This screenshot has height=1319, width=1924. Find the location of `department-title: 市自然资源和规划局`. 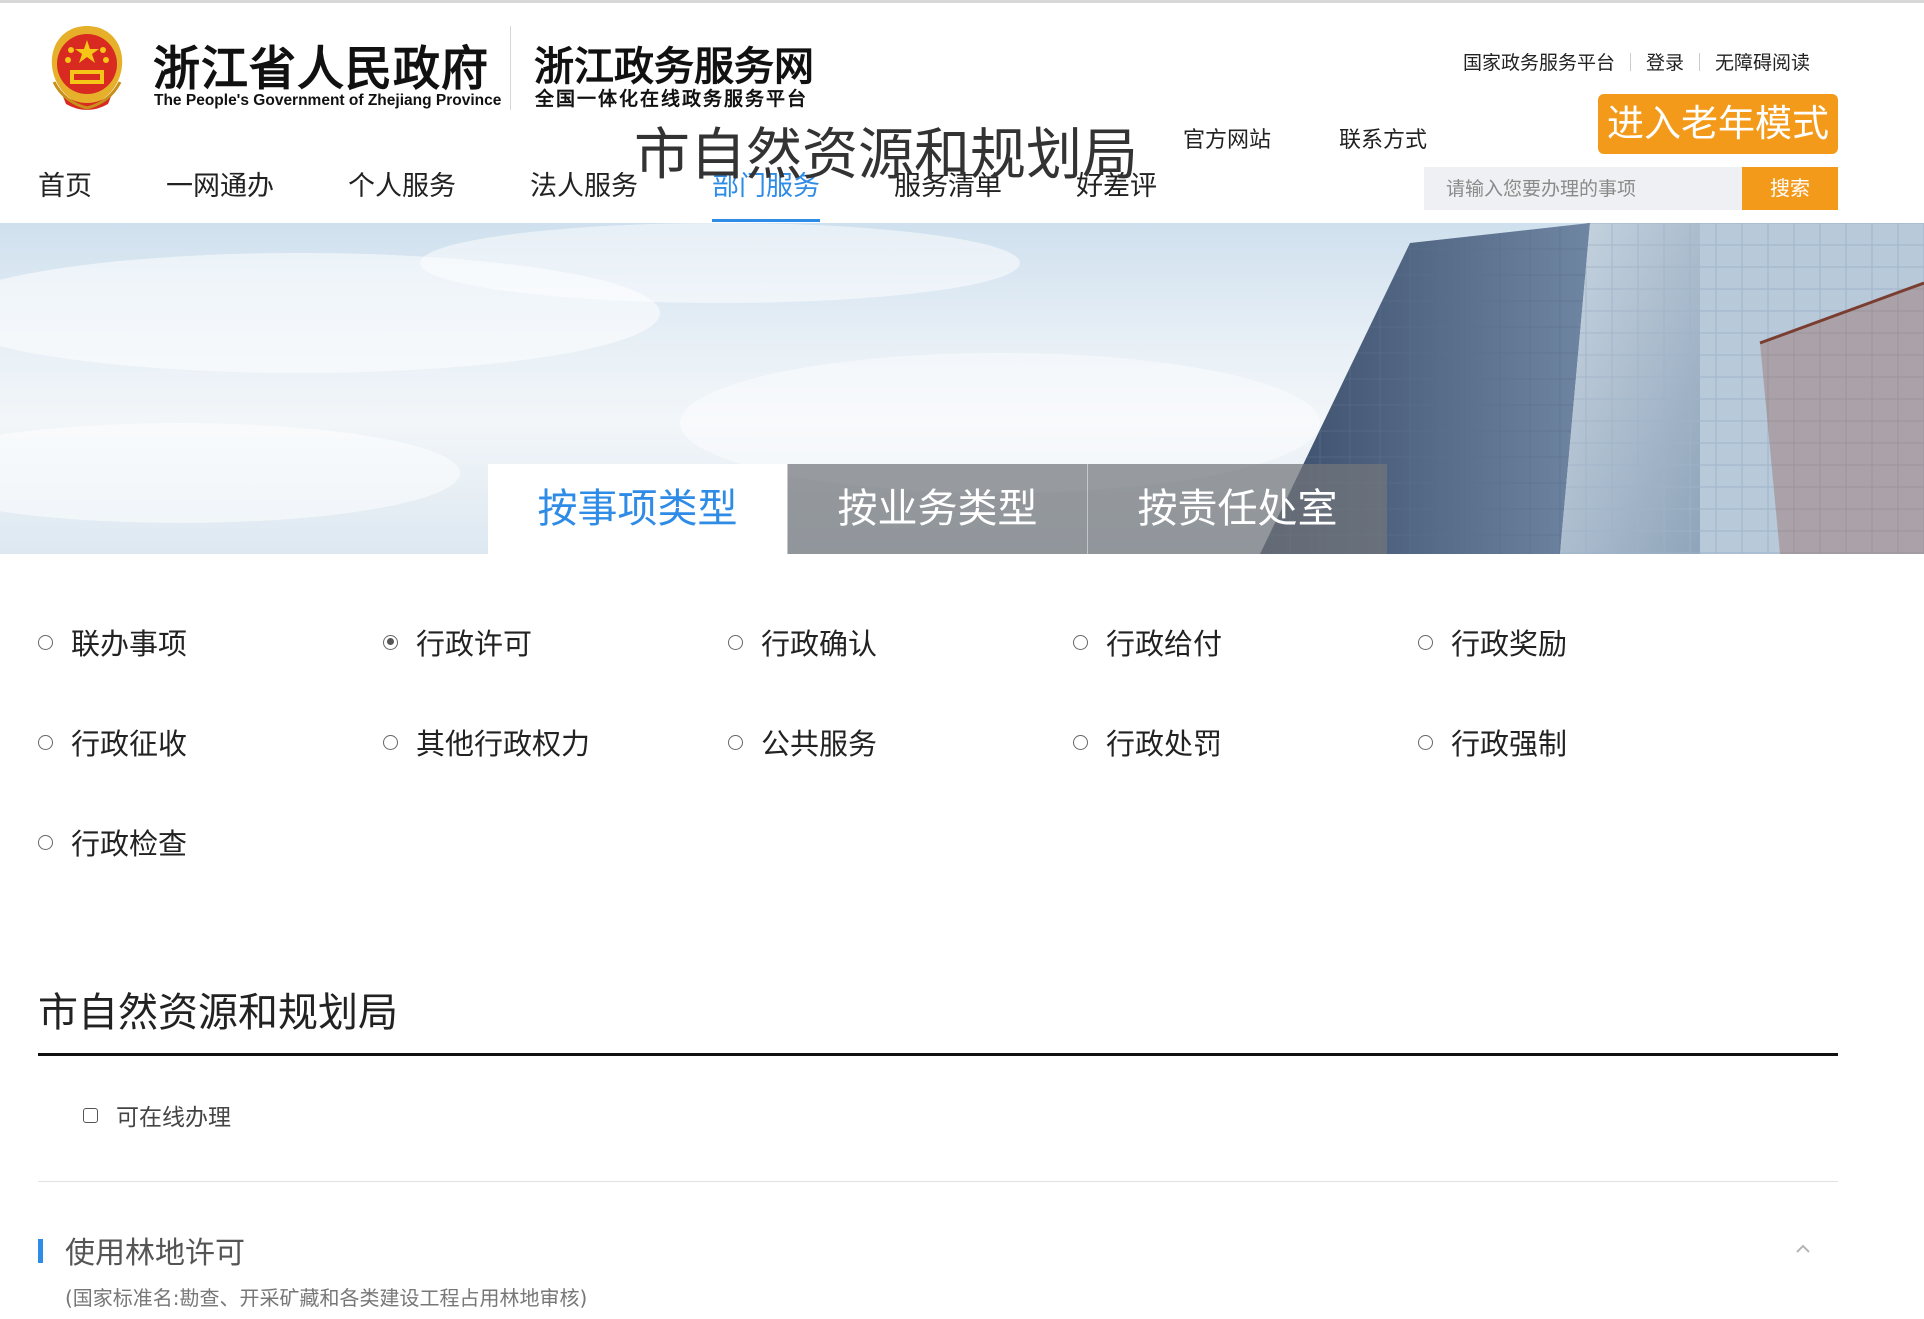

department-title: 市自然资源和规划局 is located at coordinates (886, 155).